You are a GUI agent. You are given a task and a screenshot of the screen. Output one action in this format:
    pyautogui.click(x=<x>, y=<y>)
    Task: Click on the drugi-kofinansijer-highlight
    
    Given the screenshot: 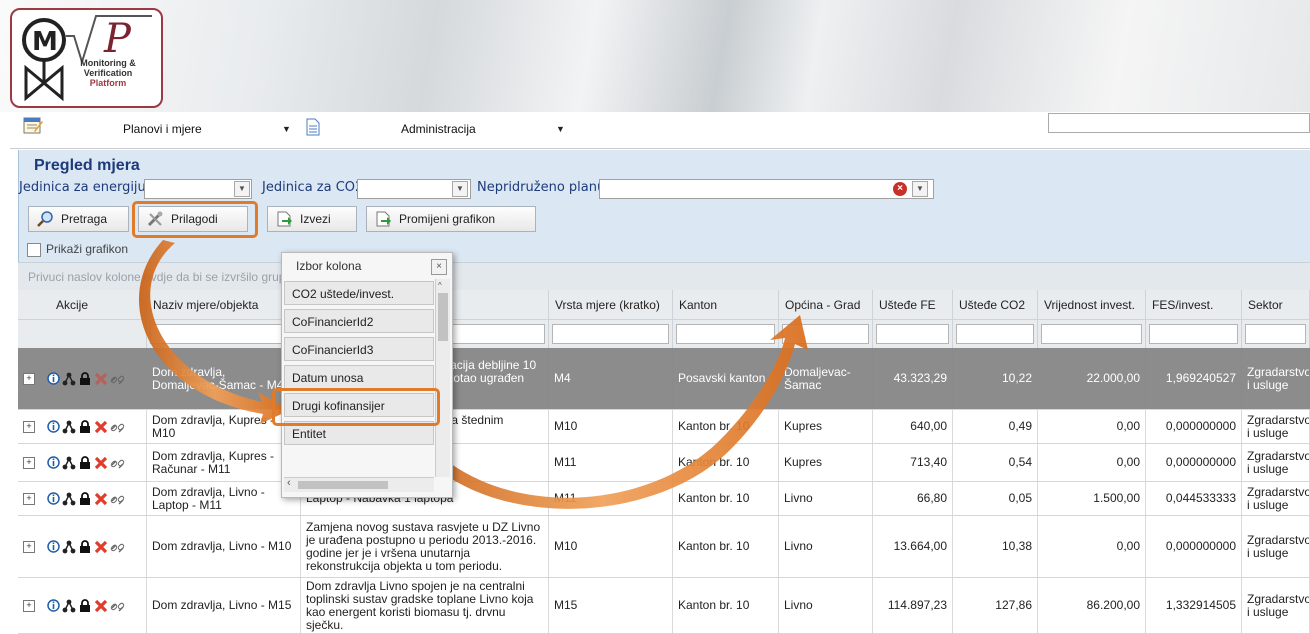 What is the action you would take?
    pyautogui.click(x=356, y=407)
    